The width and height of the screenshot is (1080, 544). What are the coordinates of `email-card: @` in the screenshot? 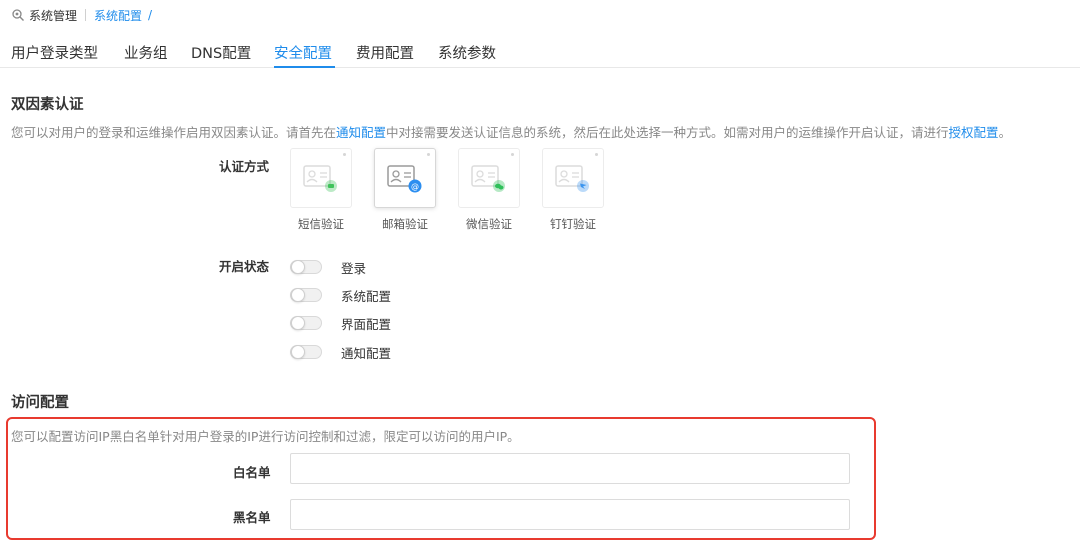 It's located at (405, 178).